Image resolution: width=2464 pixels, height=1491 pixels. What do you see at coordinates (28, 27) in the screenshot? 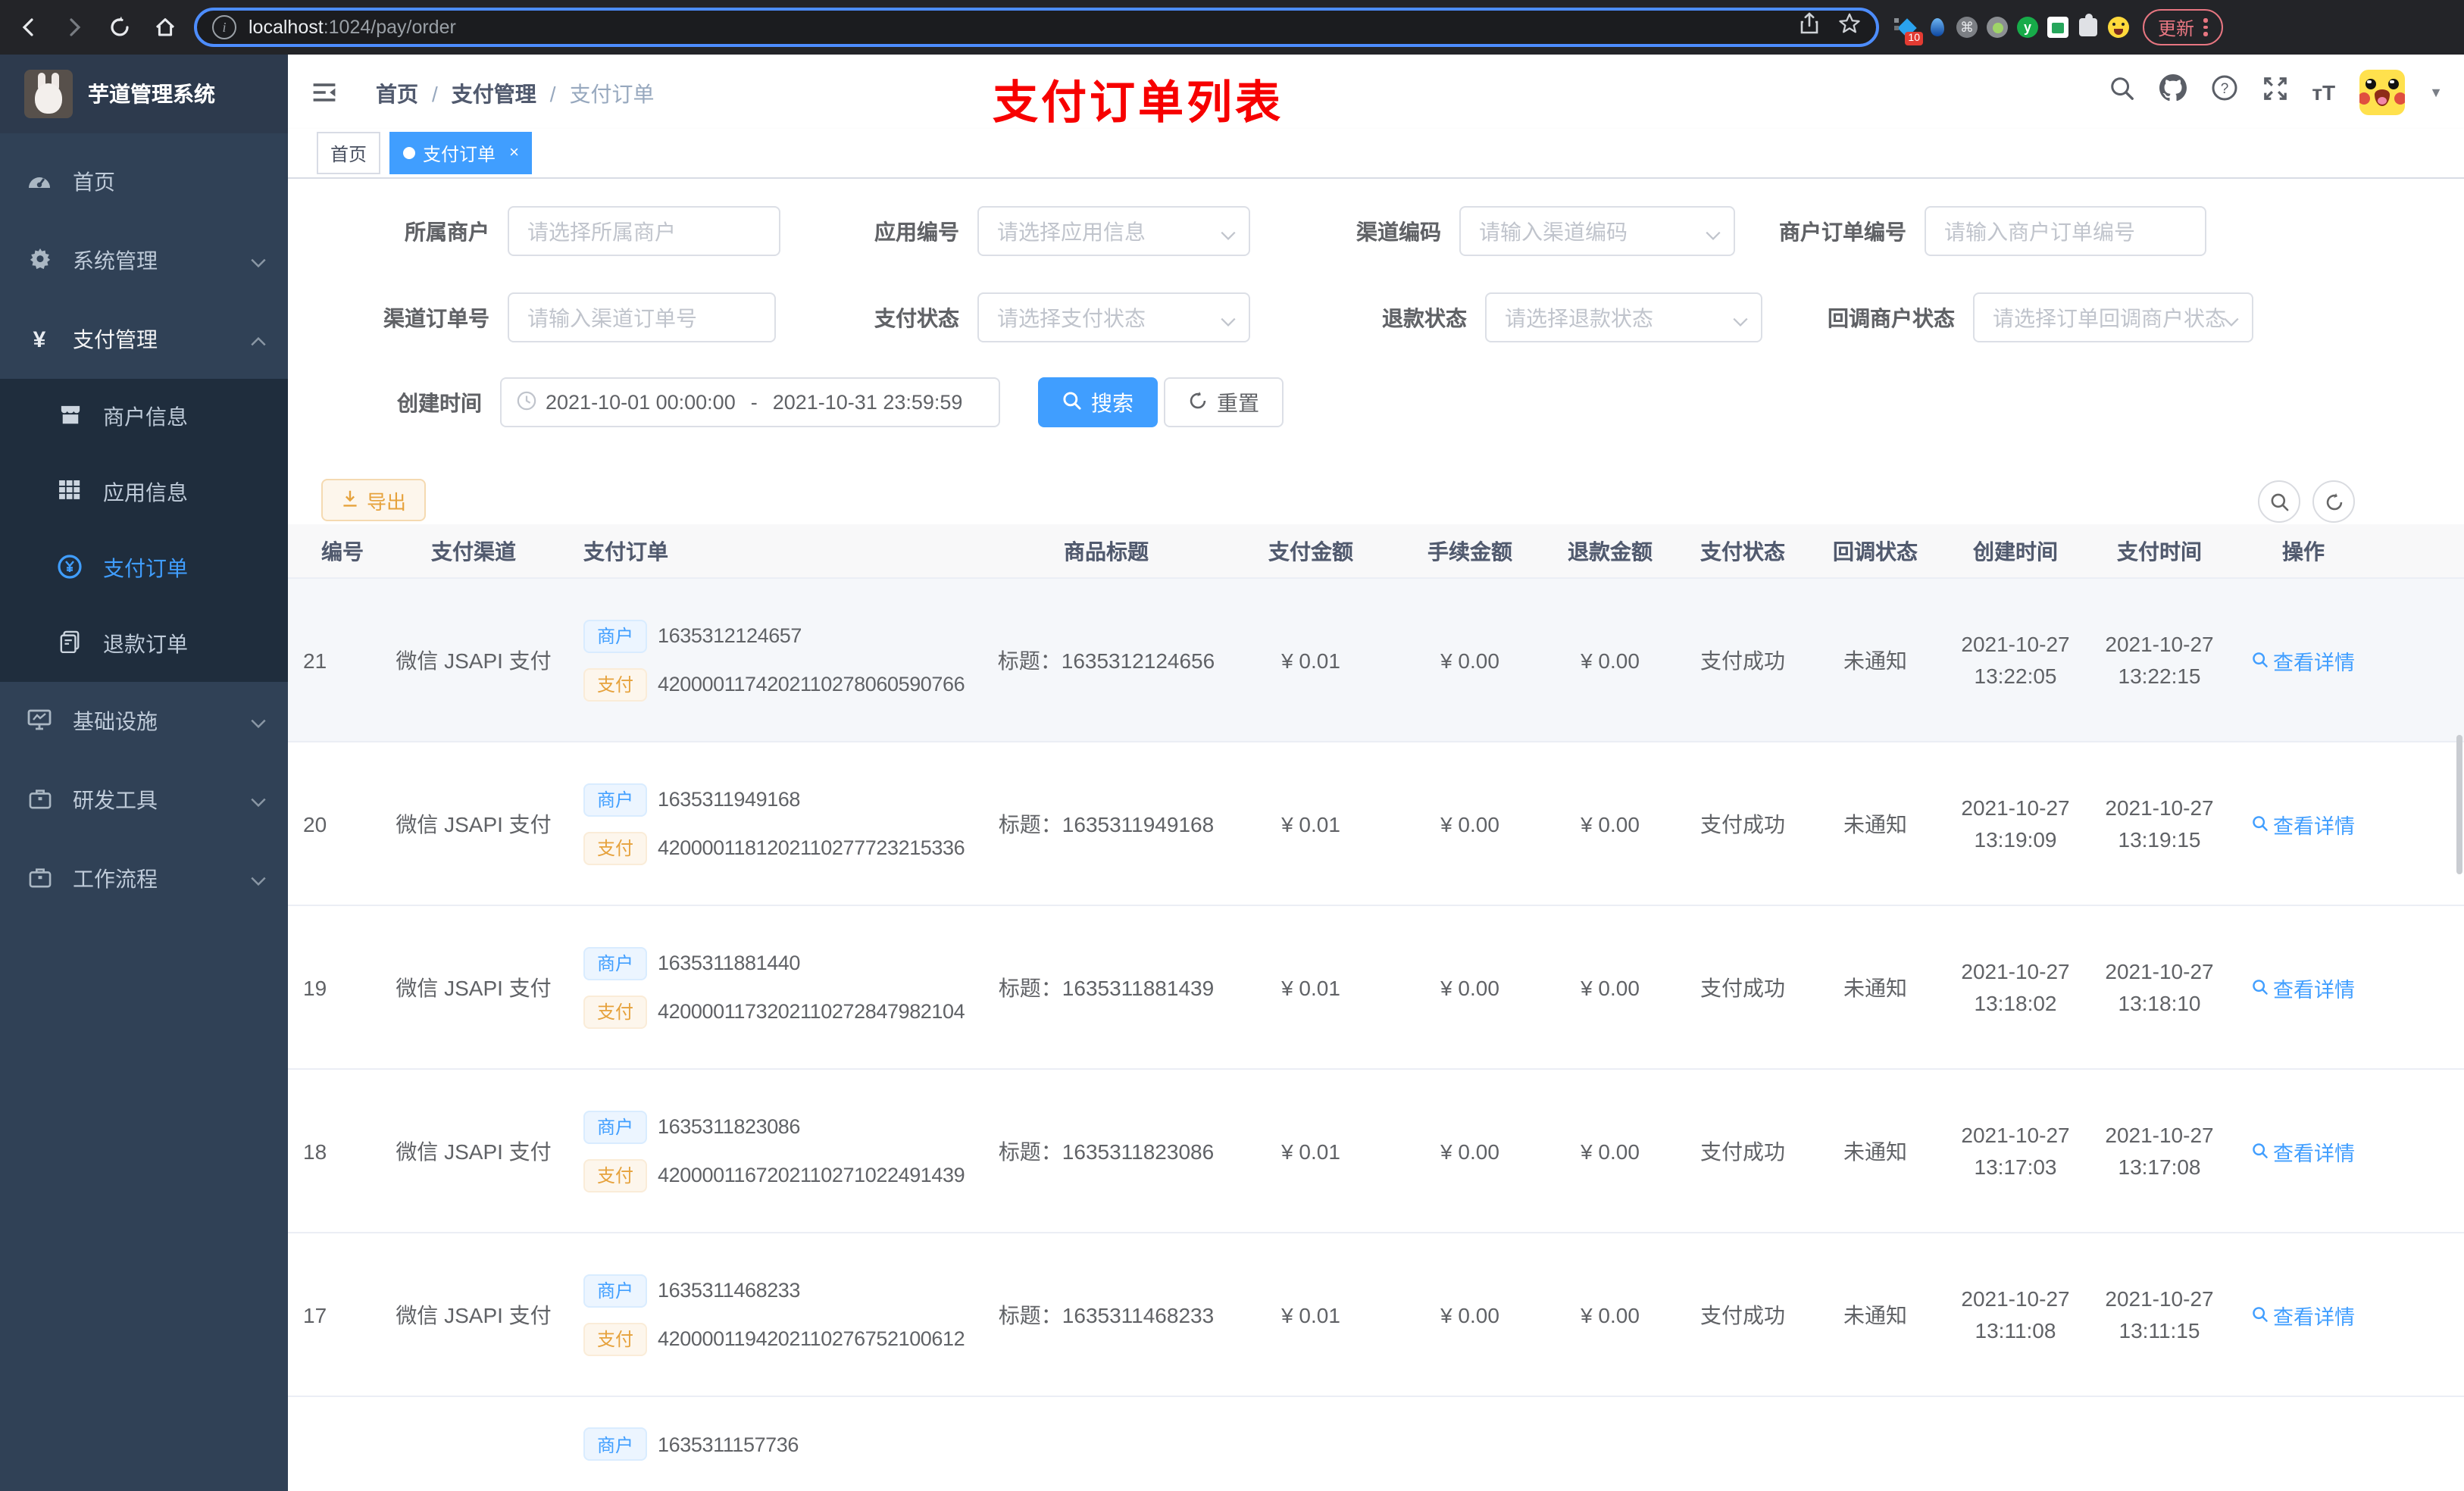
I see `back-icon` at bounding box center [28, 27].